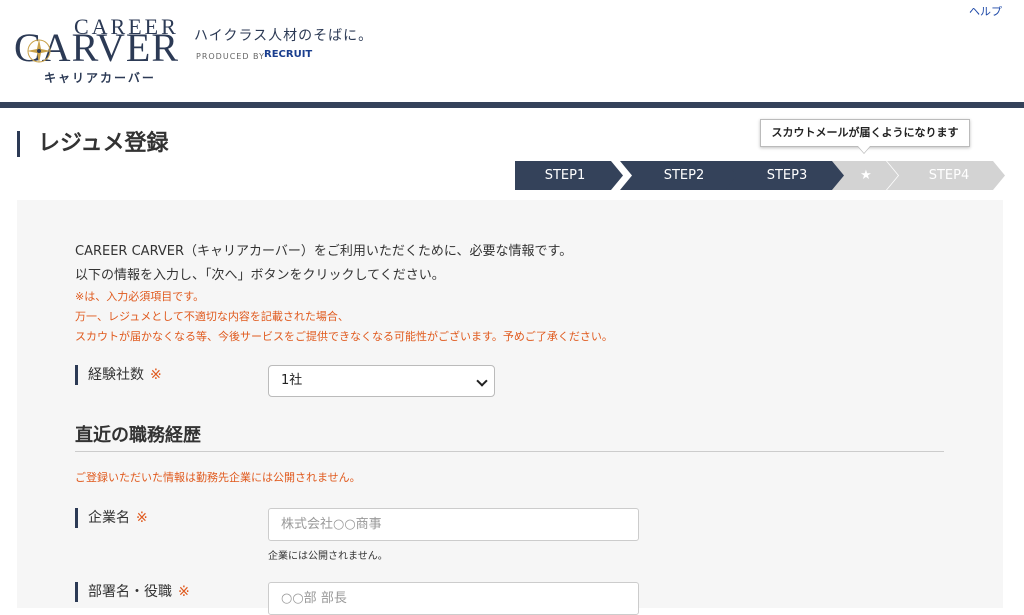 The height and width of the screenshot is (615, 1024). What do you see at coordinates (453, 598) in the screenshot?
I see `department-input` at bounding box center [453, 598].